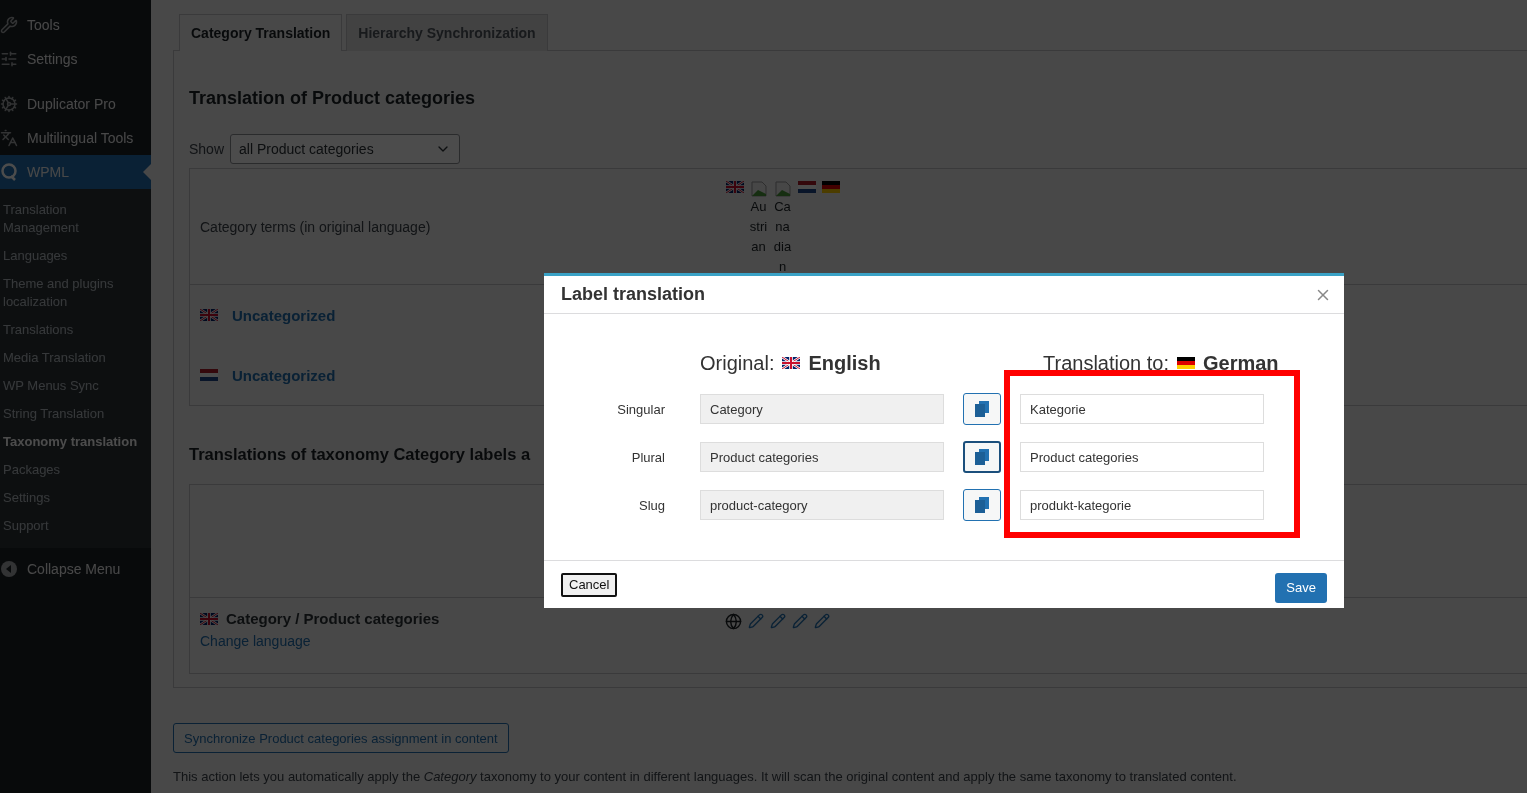 The image size is (1527, 793). Describe the element at coordinates (822, 409) in the screenshot. I see `original-field: Category` at that location.